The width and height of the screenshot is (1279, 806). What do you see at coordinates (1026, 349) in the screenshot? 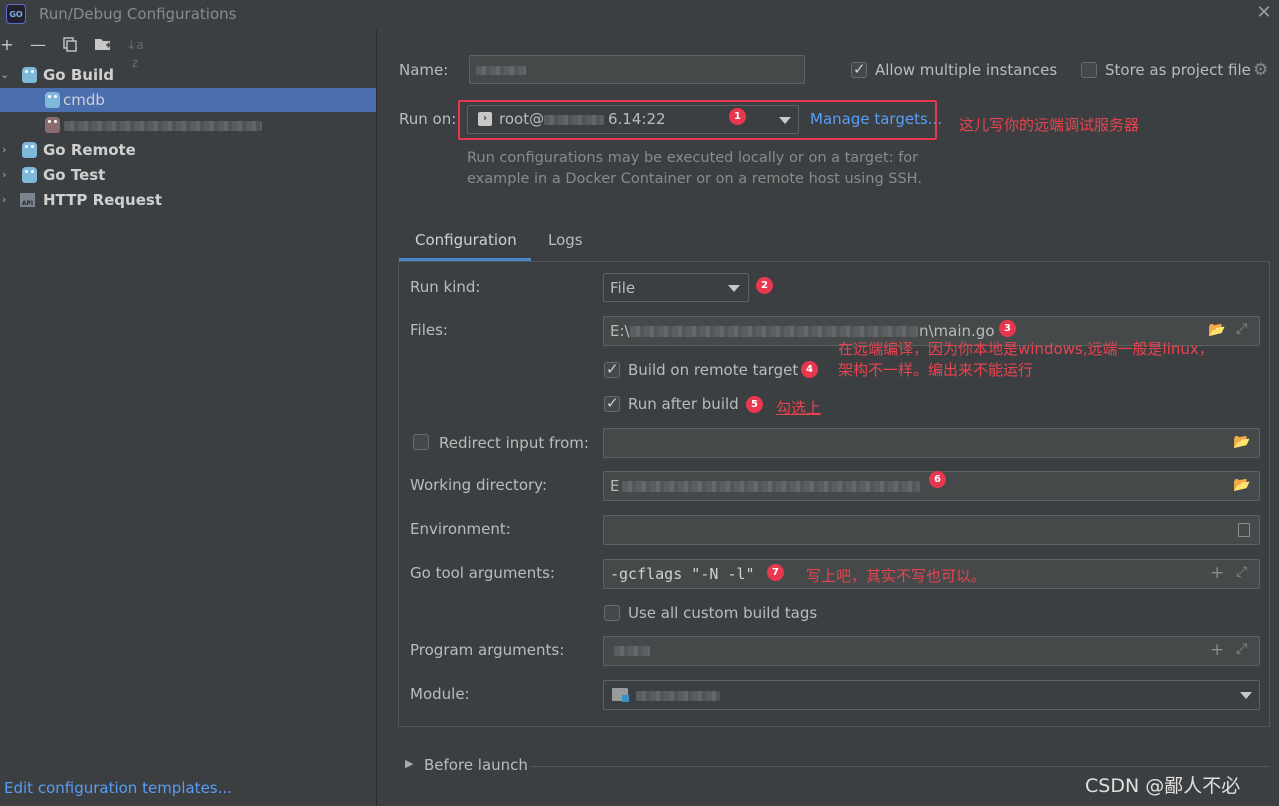
I see `annotation-compile-1: 在远端编译，因为你本地是windows,远端一般是linux，` at bounding box center [1026, 349].